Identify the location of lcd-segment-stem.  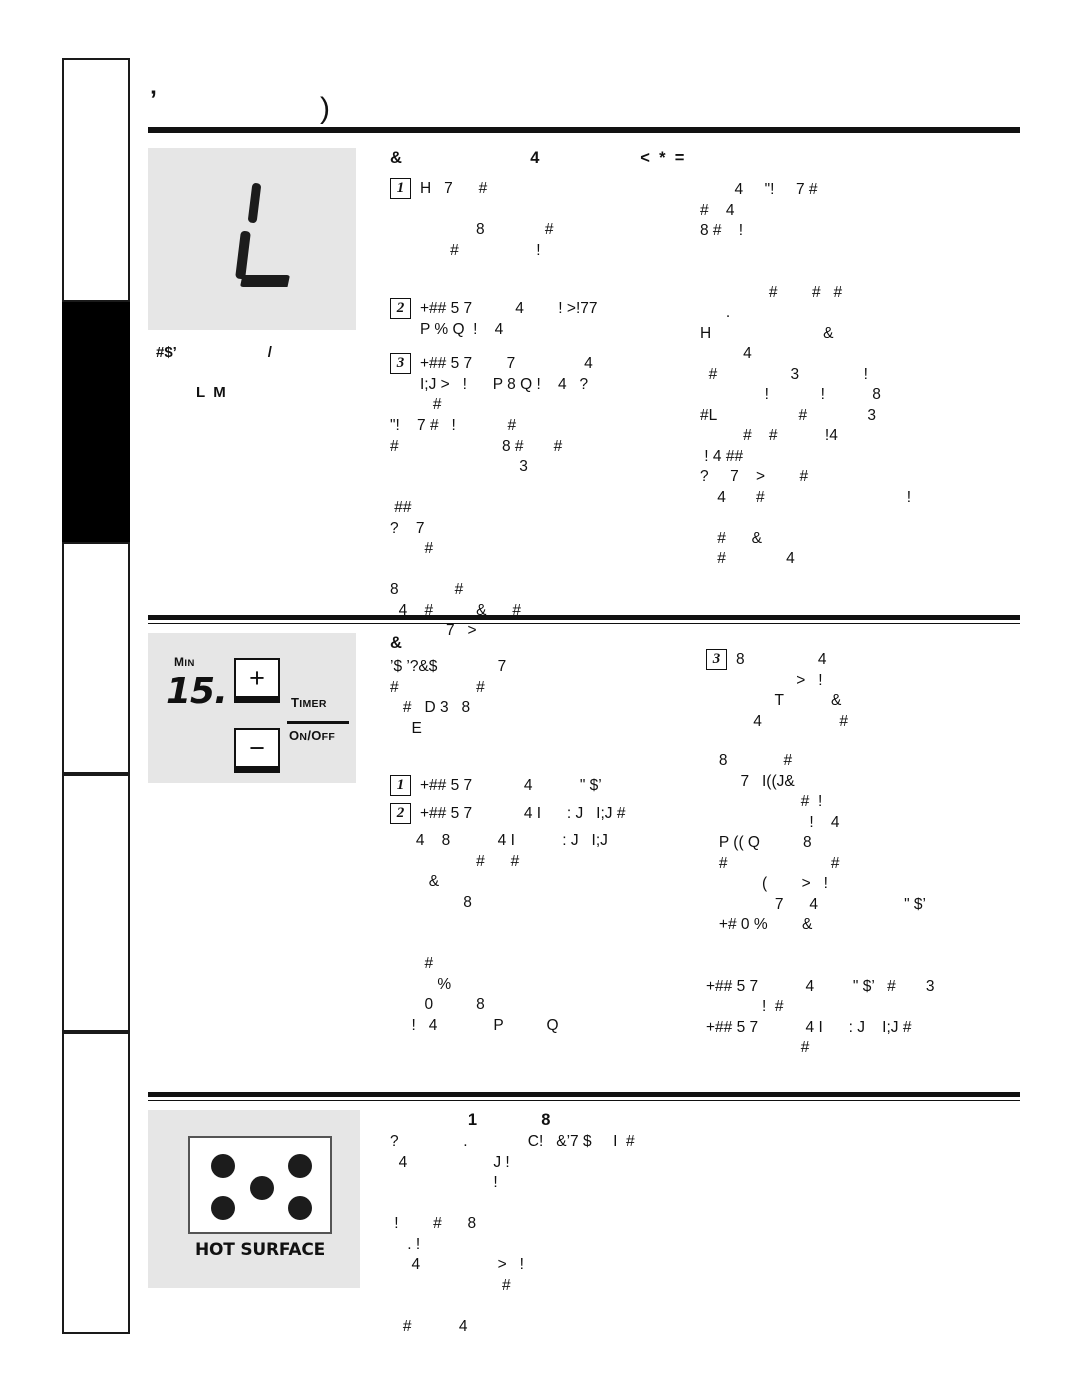
(243, 255).